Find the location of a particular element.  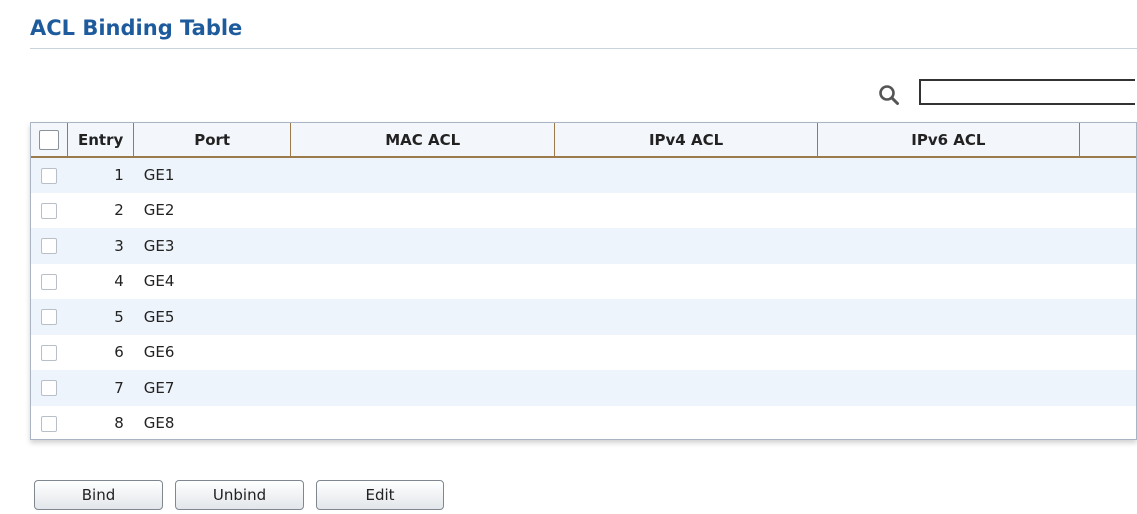

table-row: 3 GE3 is located at coordinates (583, 246).